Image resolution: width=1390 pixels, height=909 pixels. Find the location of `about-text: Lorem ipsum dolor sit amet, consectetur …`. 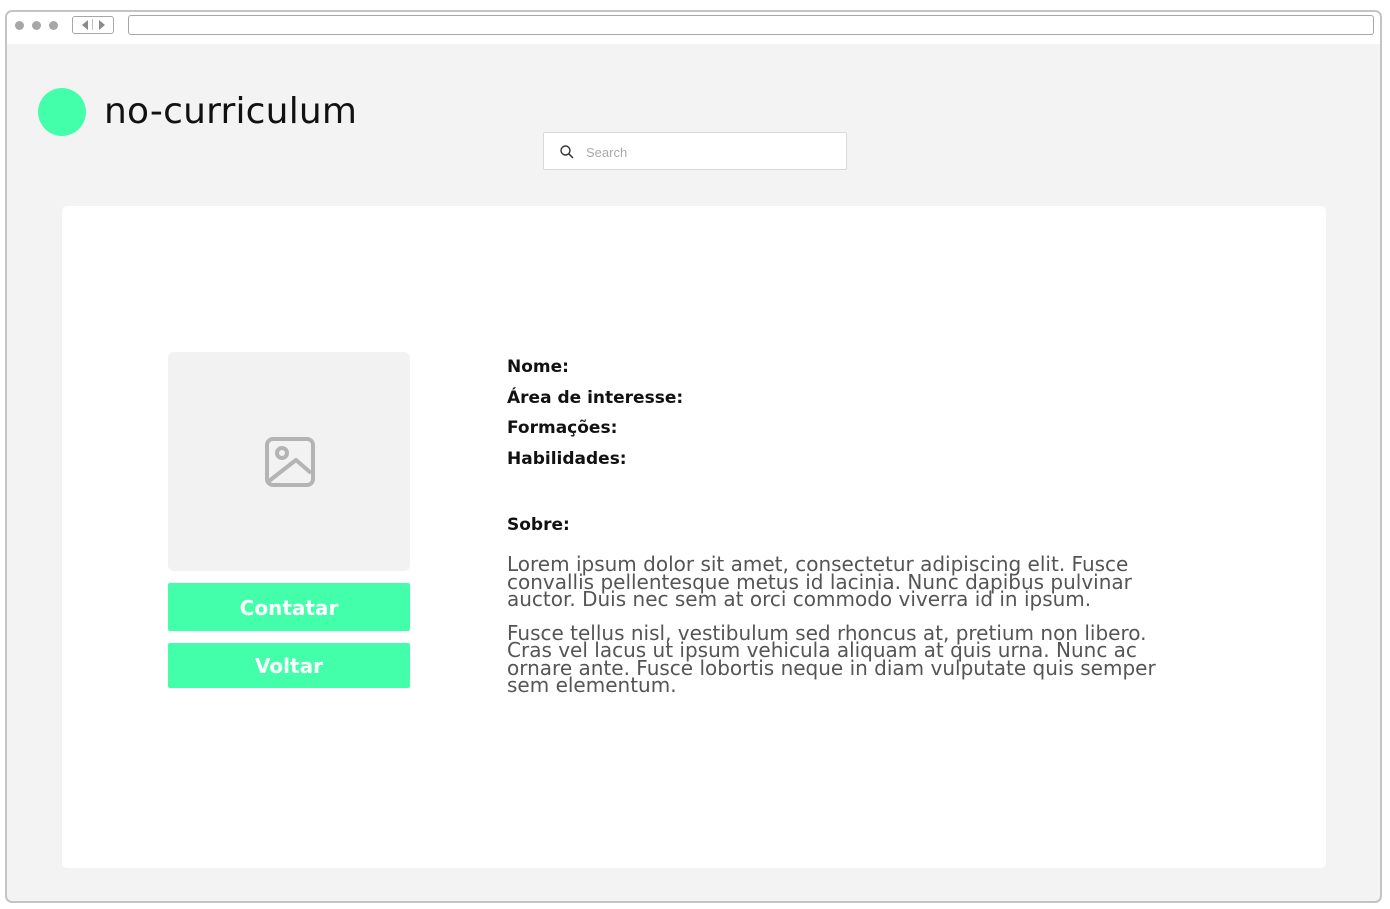

about-text: Lorem ipsum dolor sit amet, consectetur … is located at coordinates (837, 631).